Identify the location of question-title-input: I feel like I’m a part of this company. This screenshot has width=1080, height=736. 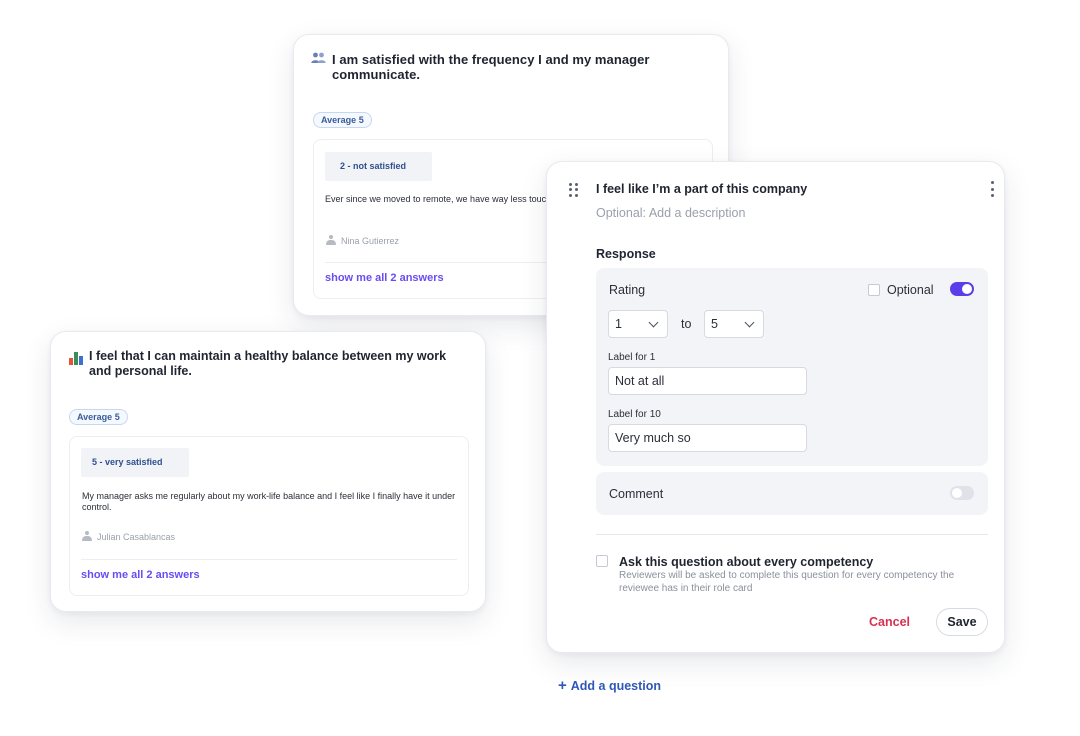
(701, 189).